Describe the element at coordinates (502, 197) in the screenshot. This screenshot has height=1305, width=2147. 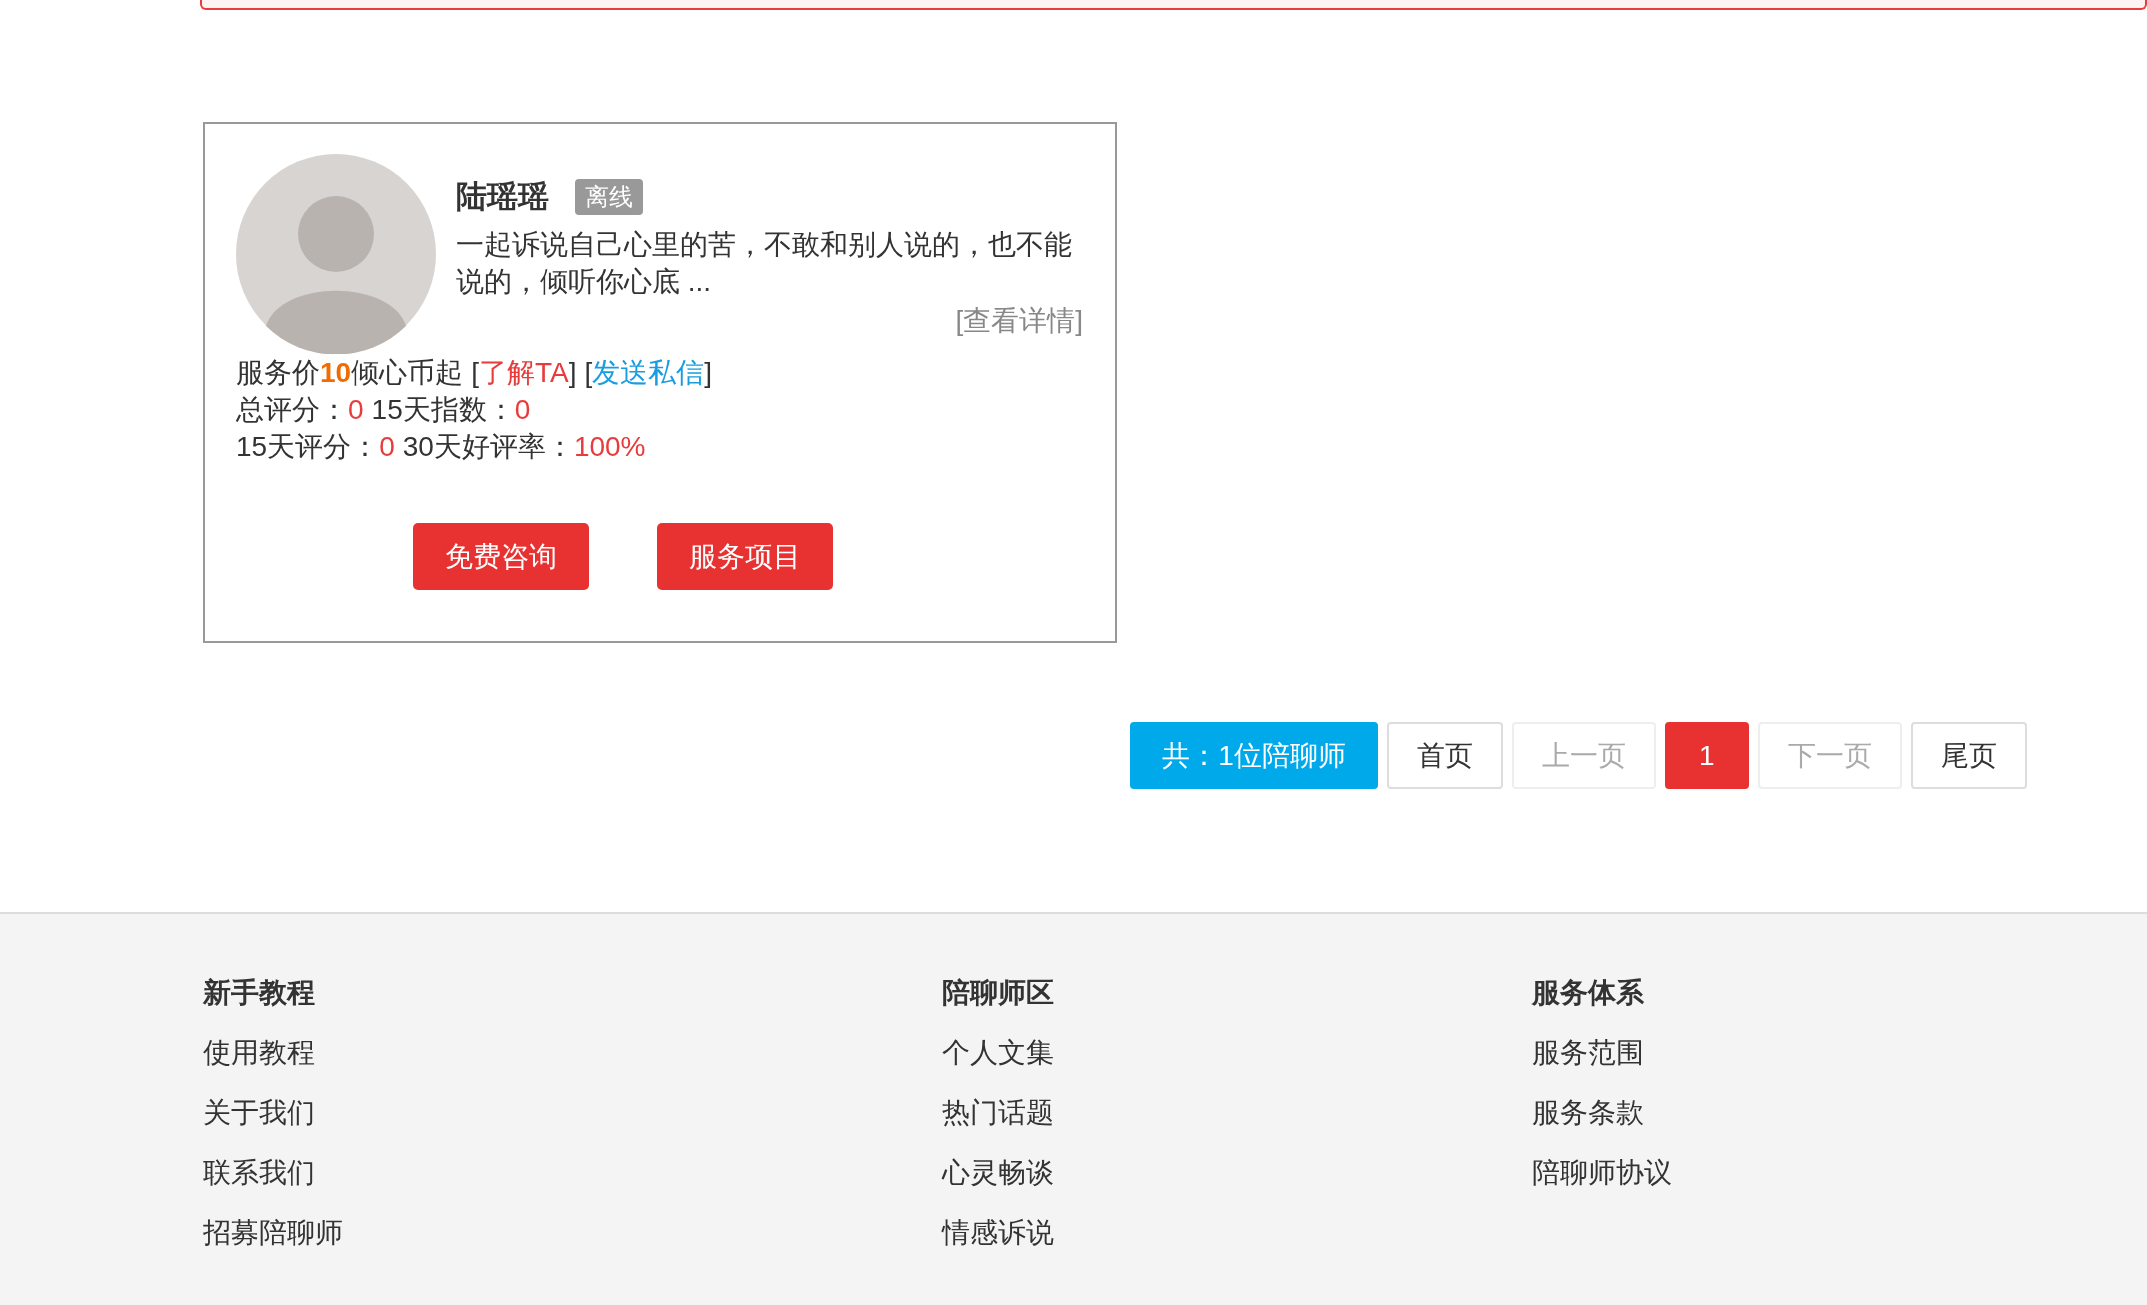
I see `counsellor-name: 陆瑶瑶` at that location.